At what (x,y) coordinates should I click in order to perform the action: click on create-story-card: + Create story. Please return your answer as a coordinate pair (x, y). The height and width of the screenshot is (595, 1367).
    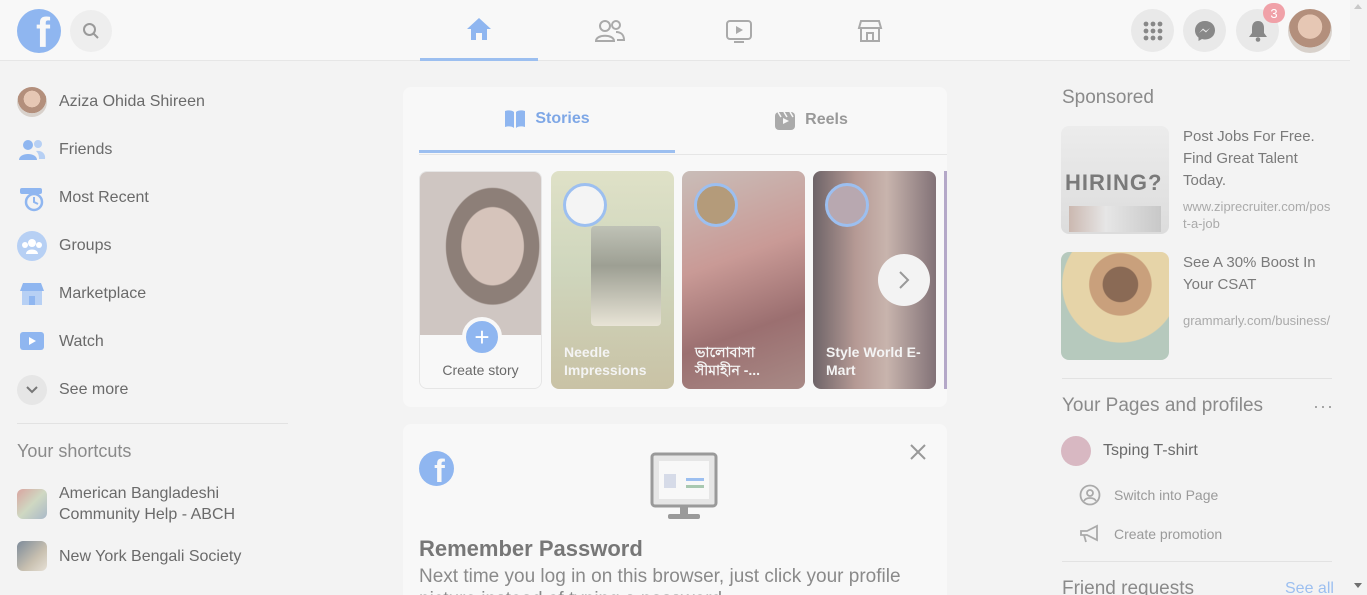
    Looking at the image, I should click on (480, 280).